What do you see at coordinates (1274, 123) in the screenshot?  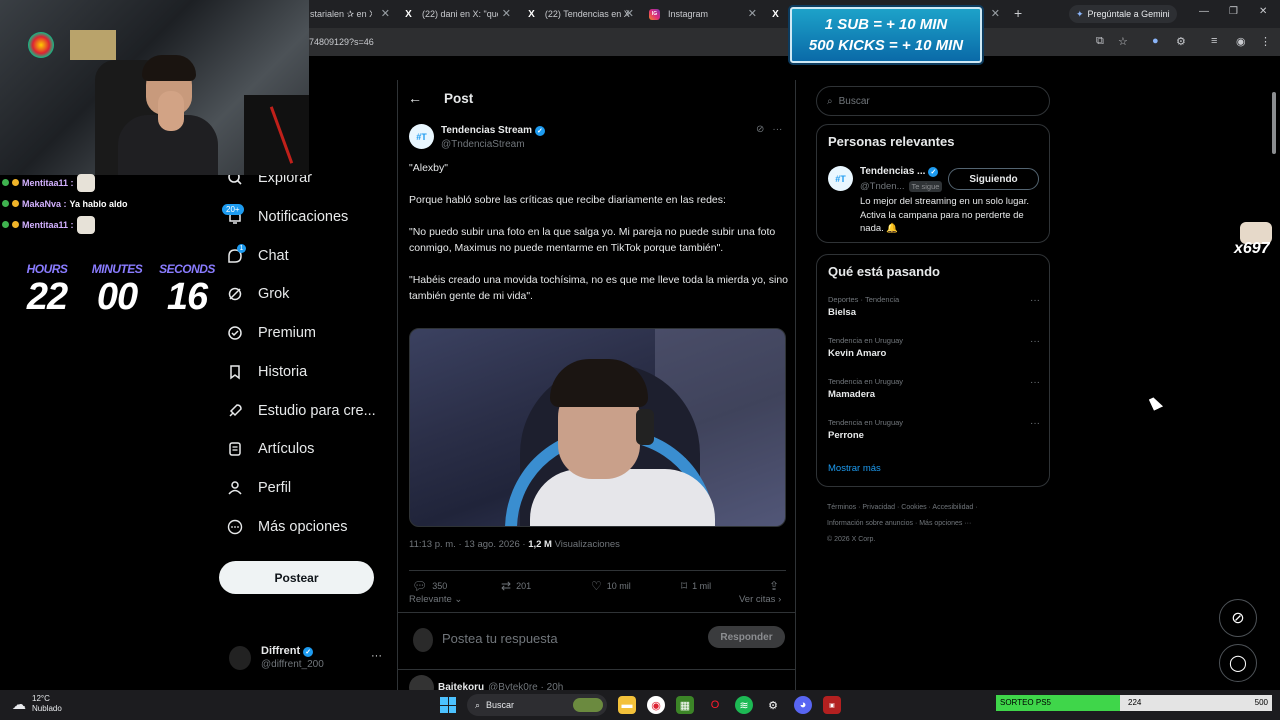 I see `scroll-thumb` at bounding box center [1274, 123].